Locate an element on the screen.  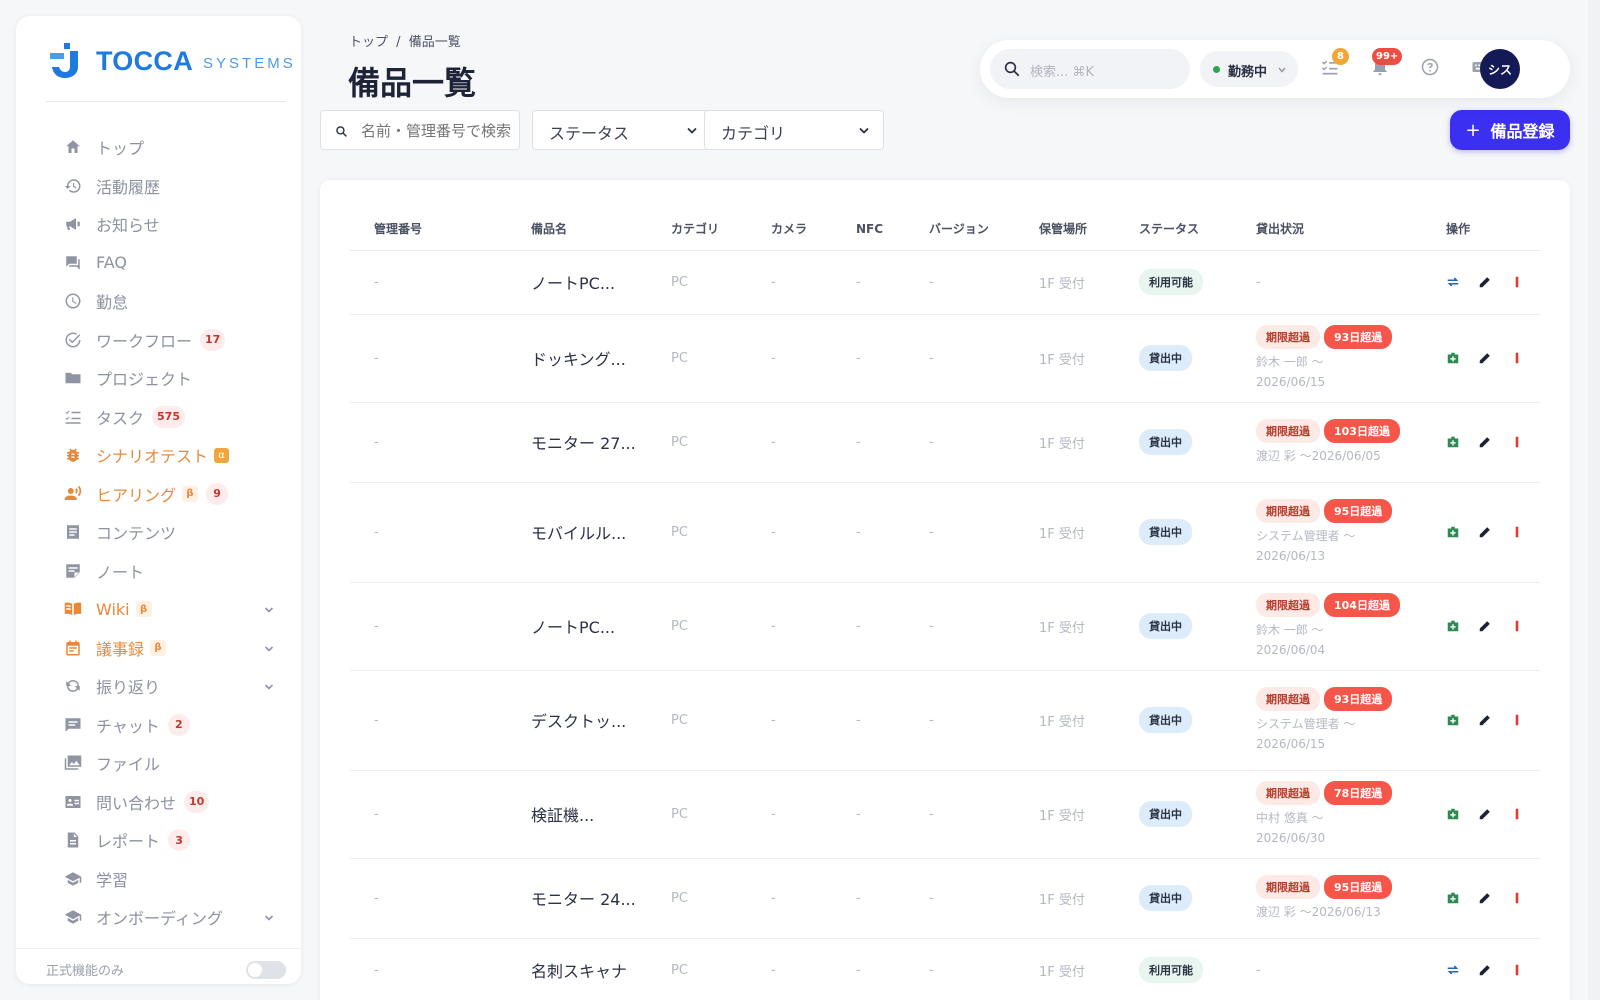
equipment-name-cell: 名刺スキャナ is located at coordinates (577, 969).